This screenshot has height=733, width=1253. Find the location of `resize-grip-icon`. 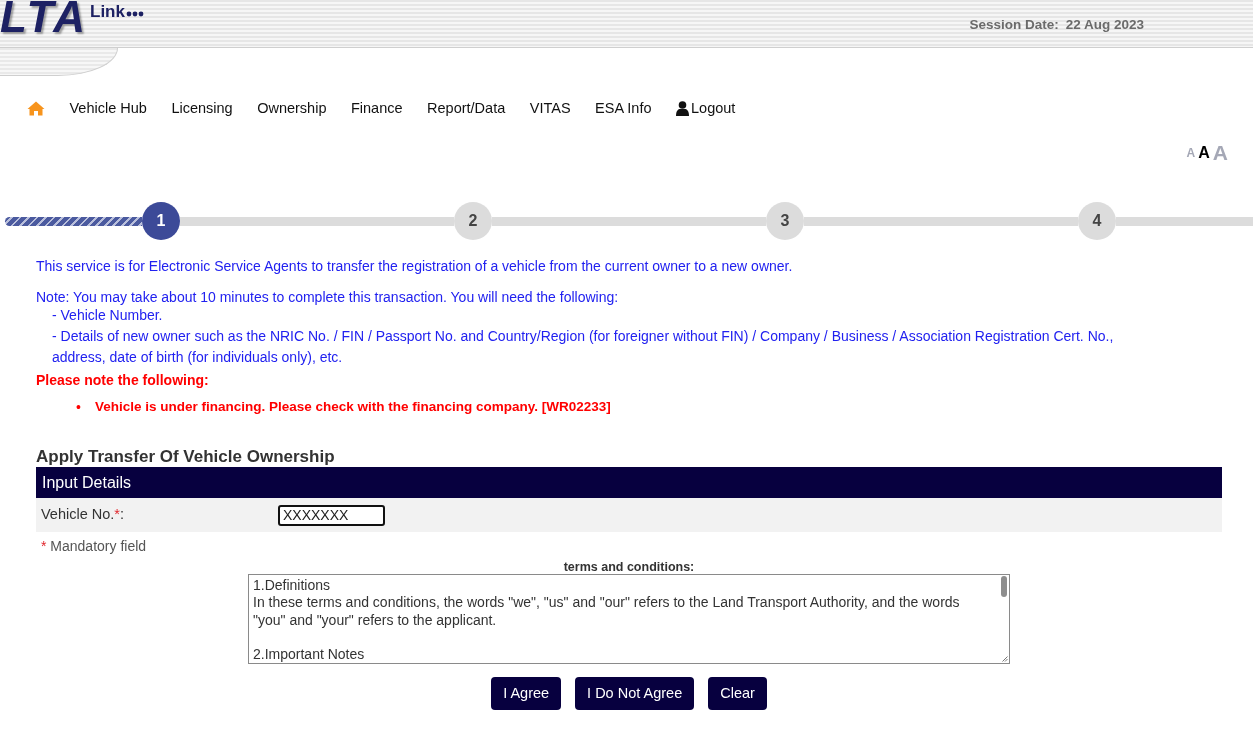

resize-grip-icon is located at coordinates (1005, 659).